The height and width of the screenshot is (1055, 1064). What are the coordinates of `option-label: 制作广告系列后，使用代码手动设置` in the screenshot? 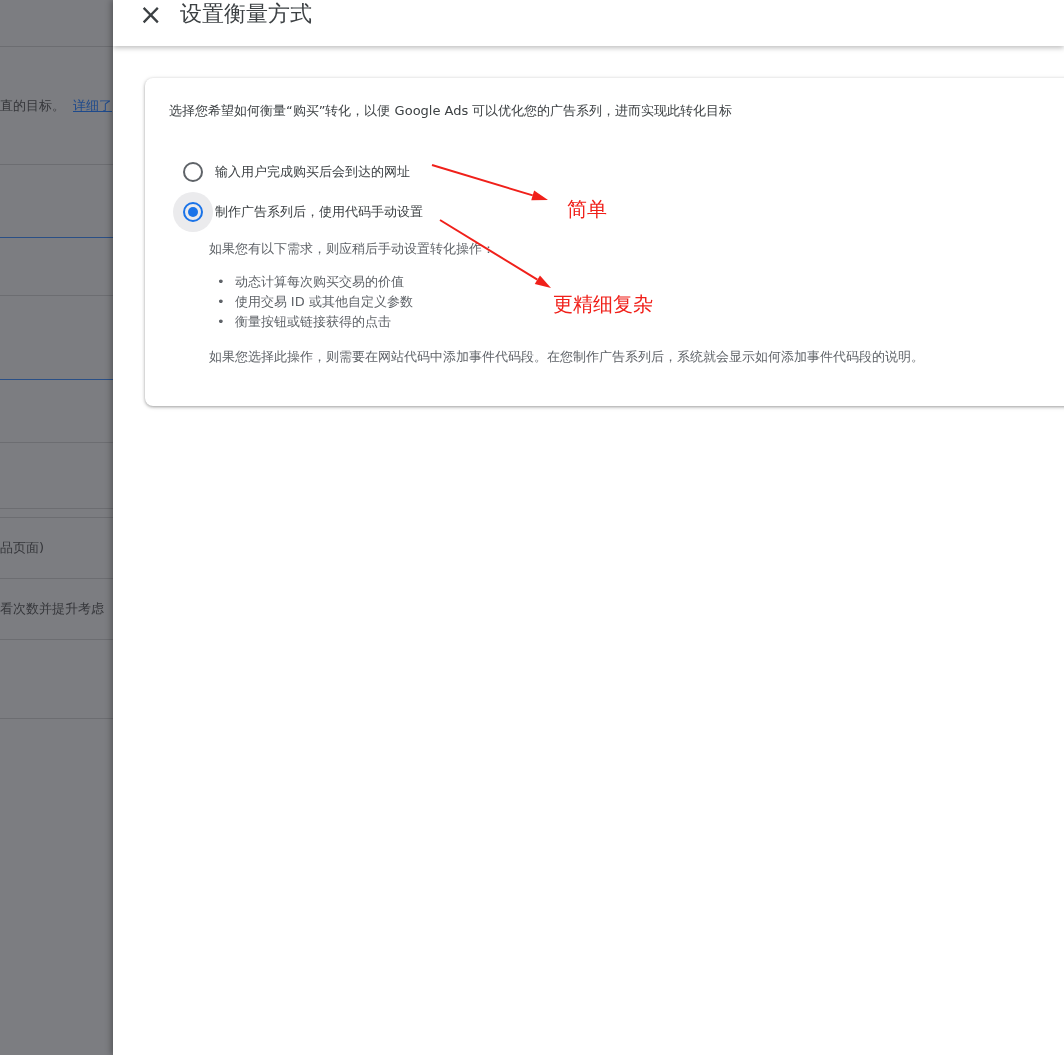 It's located at (319, 212).